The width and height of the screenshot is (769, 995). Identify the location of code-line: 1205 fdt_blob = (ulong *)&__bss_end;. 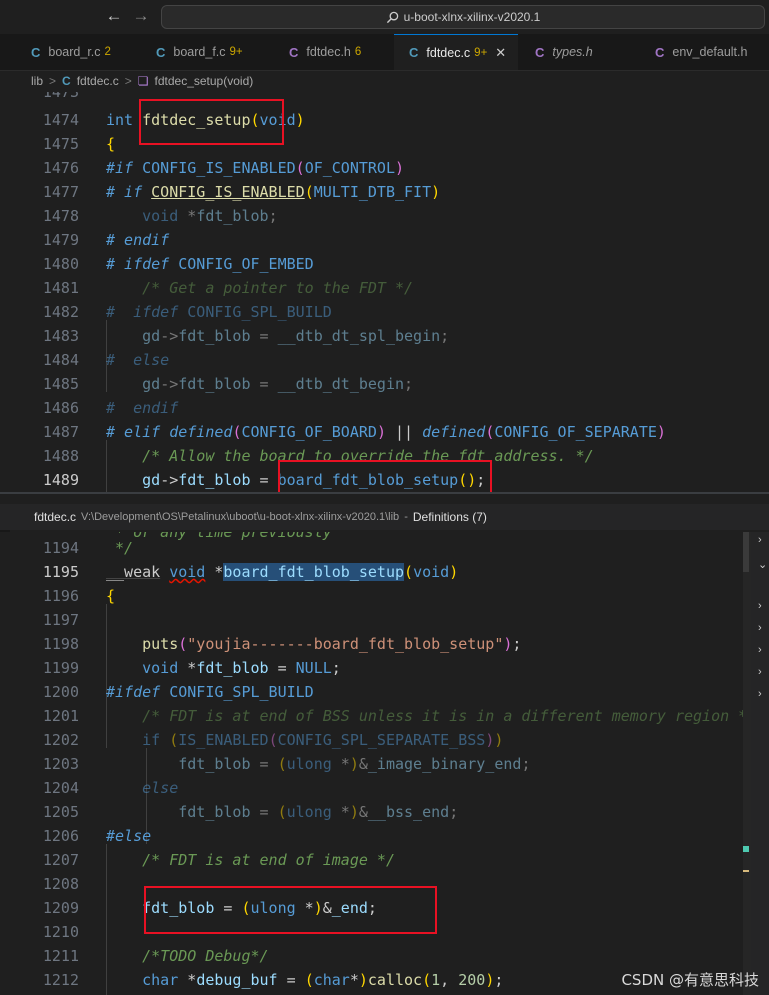
(384, 812).